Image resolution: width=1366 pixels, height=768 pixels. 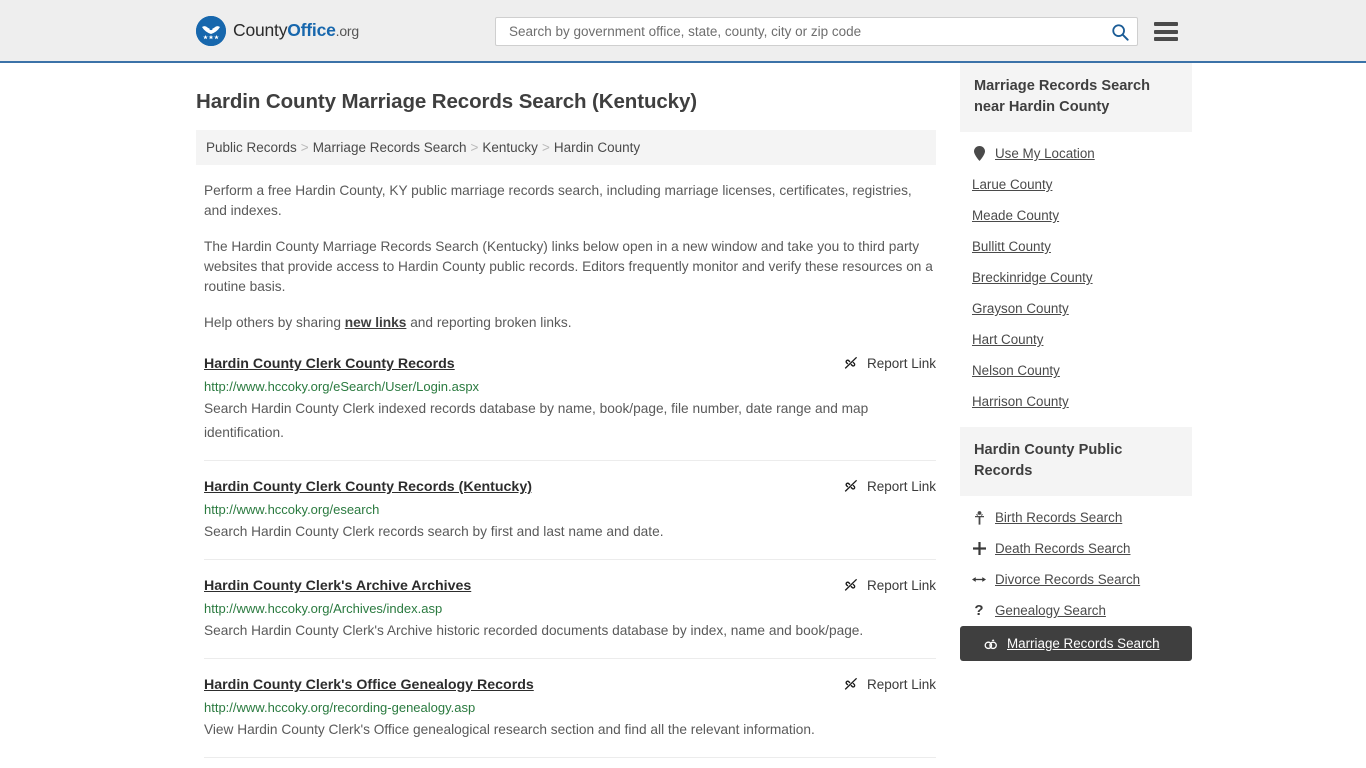 What do you see at coordinates (979, 548) in the screenshot?
I see `cross-icon` at bounding box center [979, 548].